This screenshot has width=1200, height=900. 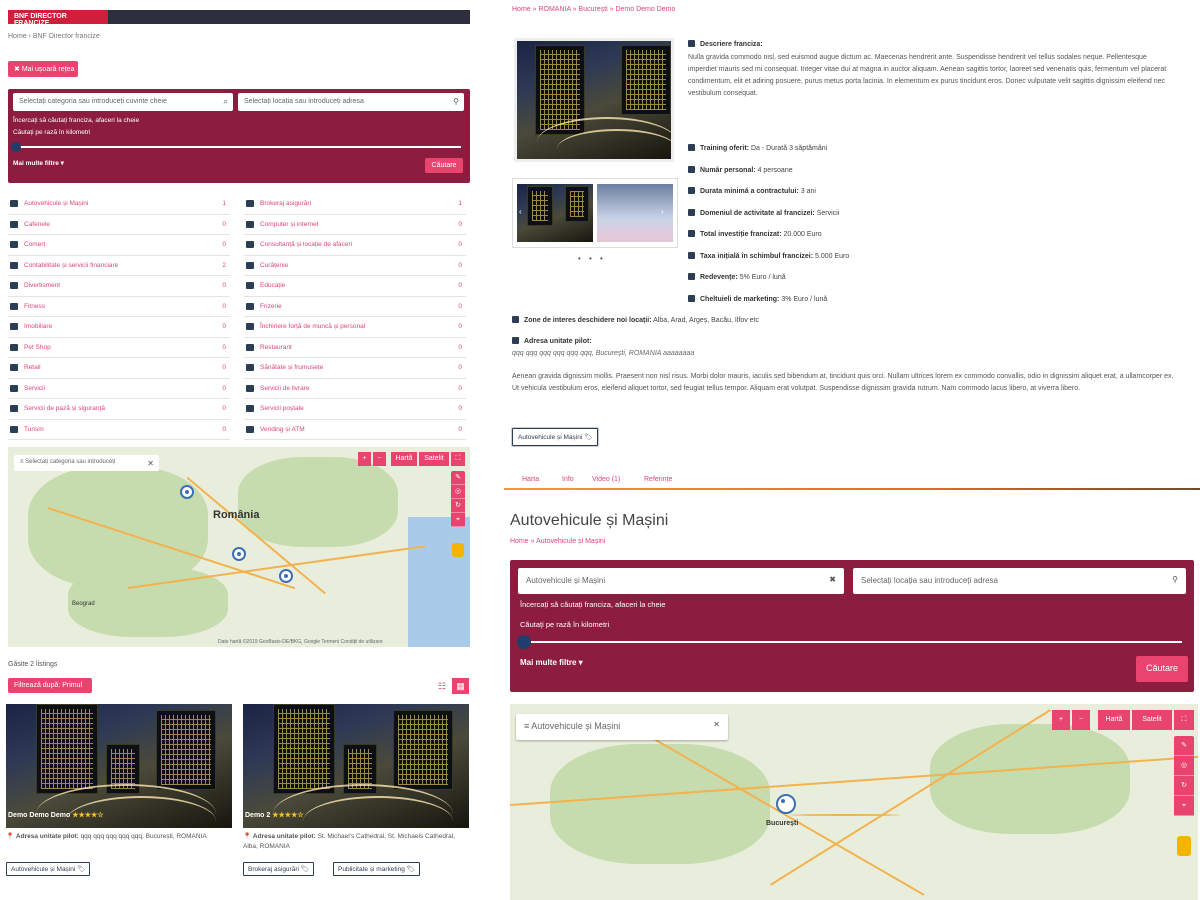 What do you see at coordinates (56, 815) in the screenshot?
I see `listing-title: Demo Demo Demo ★★★★☆` at bounding box center [56, 815].